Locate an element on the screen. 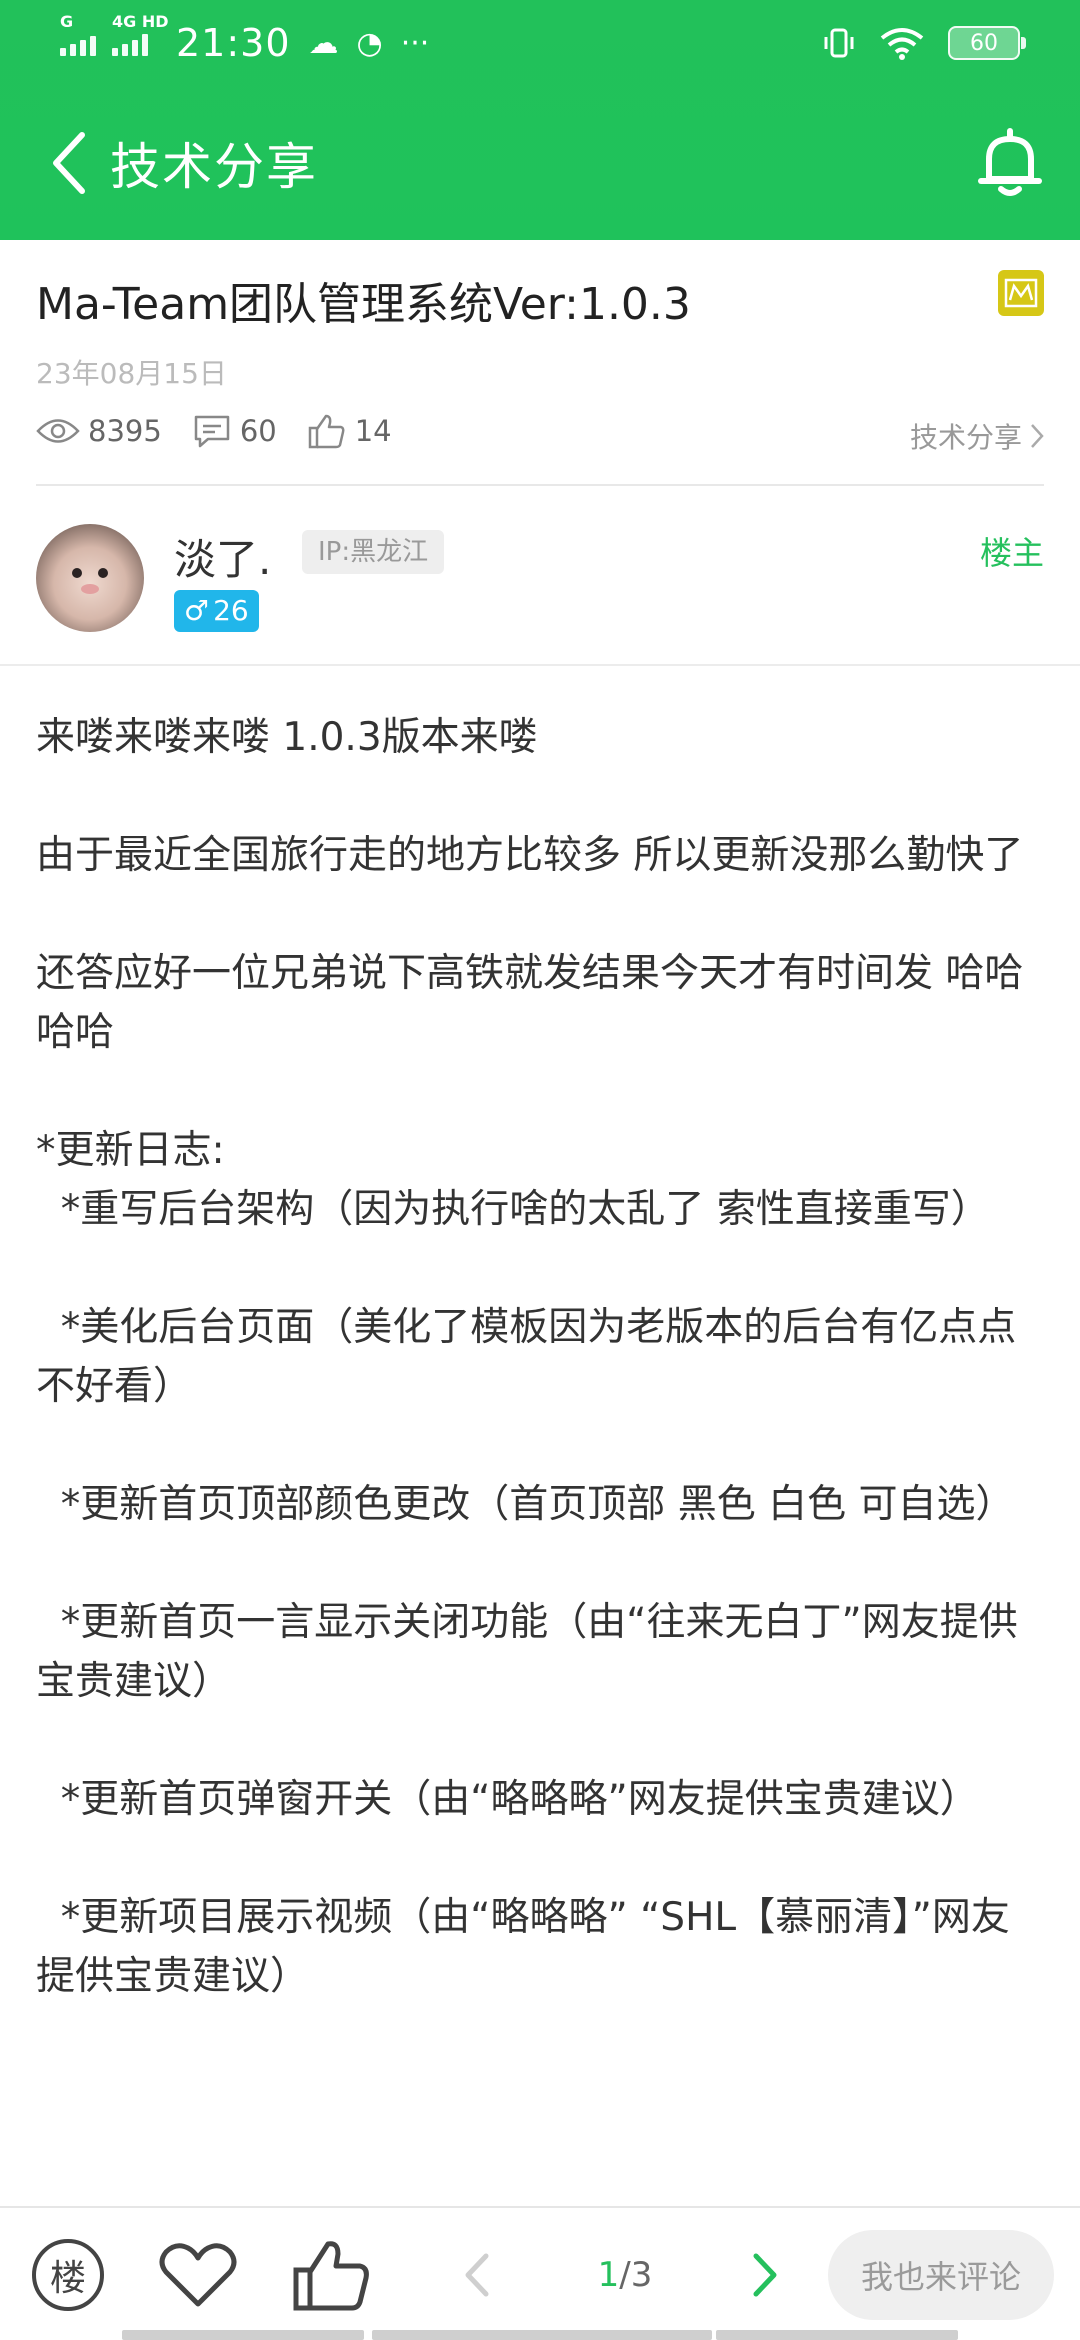 The height and width of the screenshot is (2340, 1080). category-link: 技术分享 is located at coordinates (977, 436).